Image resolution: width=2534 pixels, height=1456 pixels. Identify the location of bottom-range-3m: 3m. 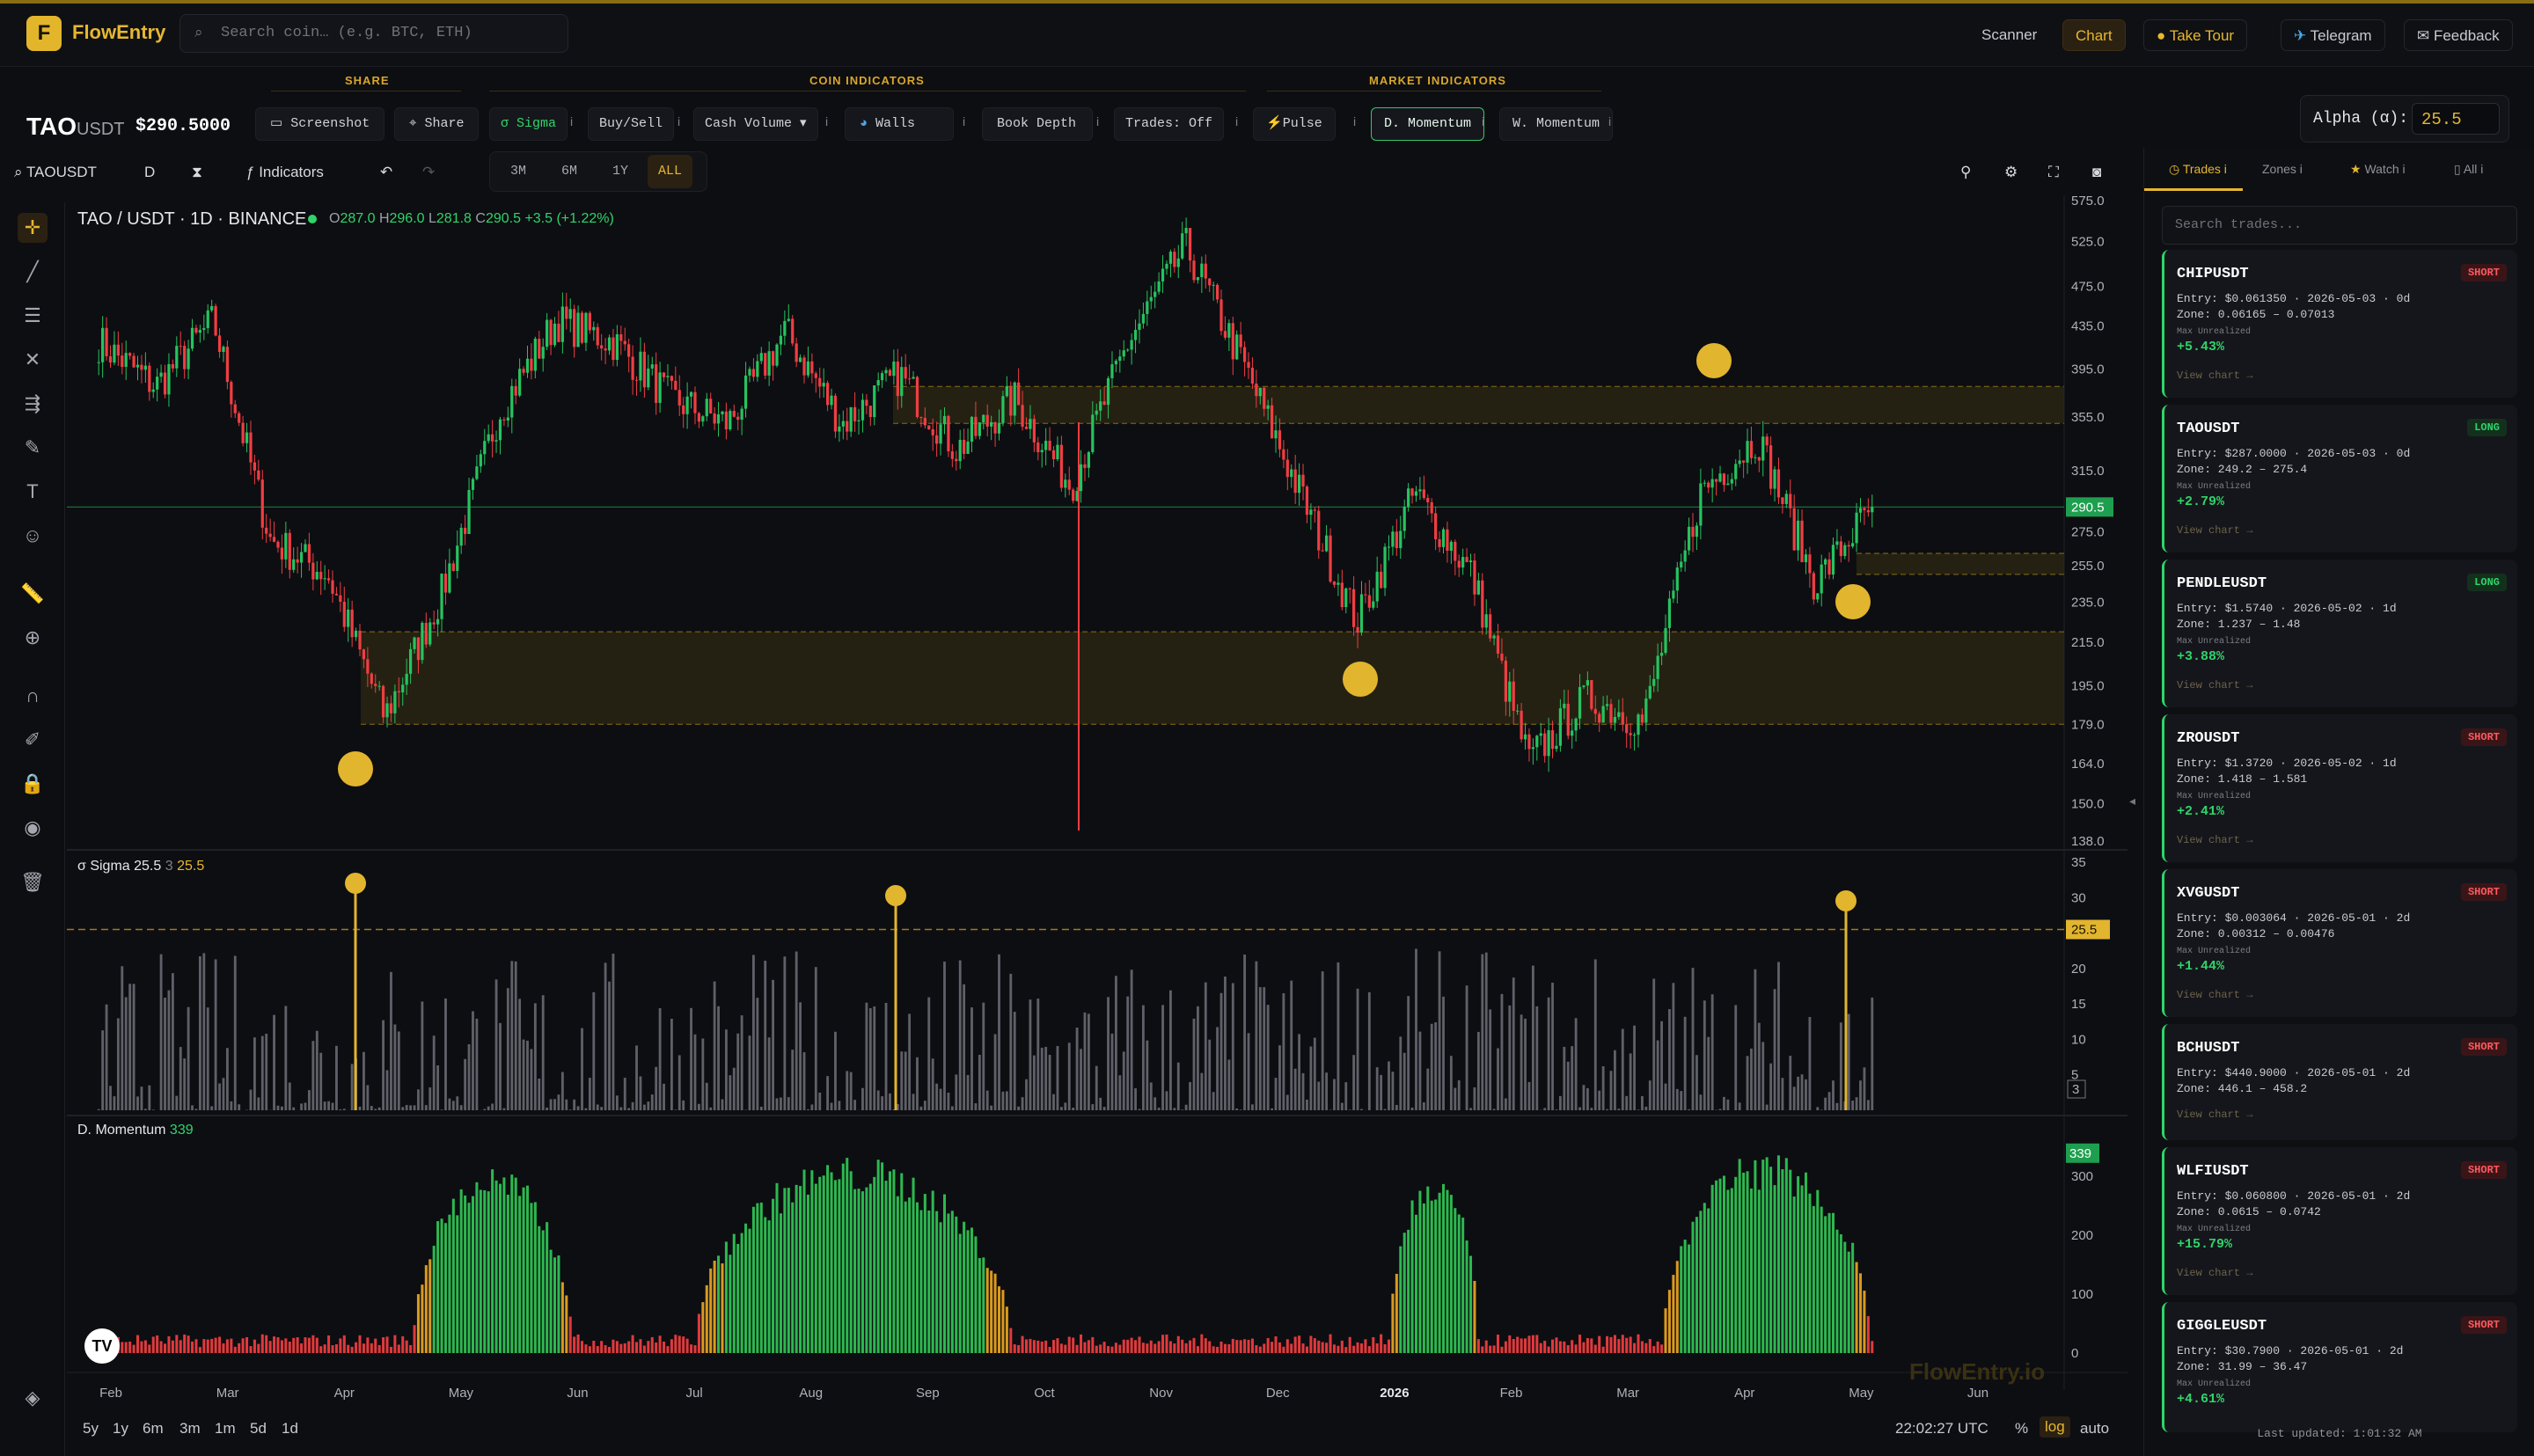
(190, 1429).